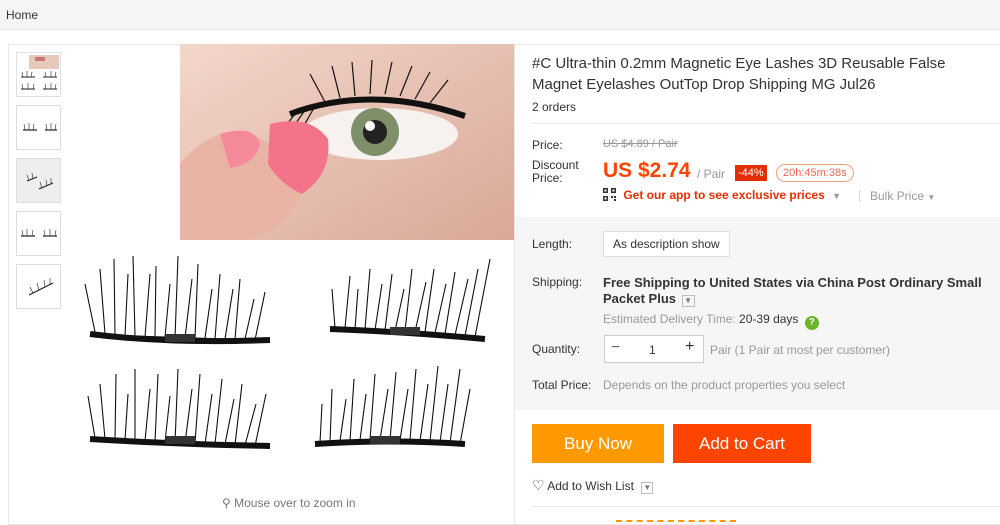 The height and width of the screenshot is (525, 1000). Describe the element at coordinates (800, 350) in the screenshot. I see `quantity-note: Pair (1 Pair at most per customer)` at that location.